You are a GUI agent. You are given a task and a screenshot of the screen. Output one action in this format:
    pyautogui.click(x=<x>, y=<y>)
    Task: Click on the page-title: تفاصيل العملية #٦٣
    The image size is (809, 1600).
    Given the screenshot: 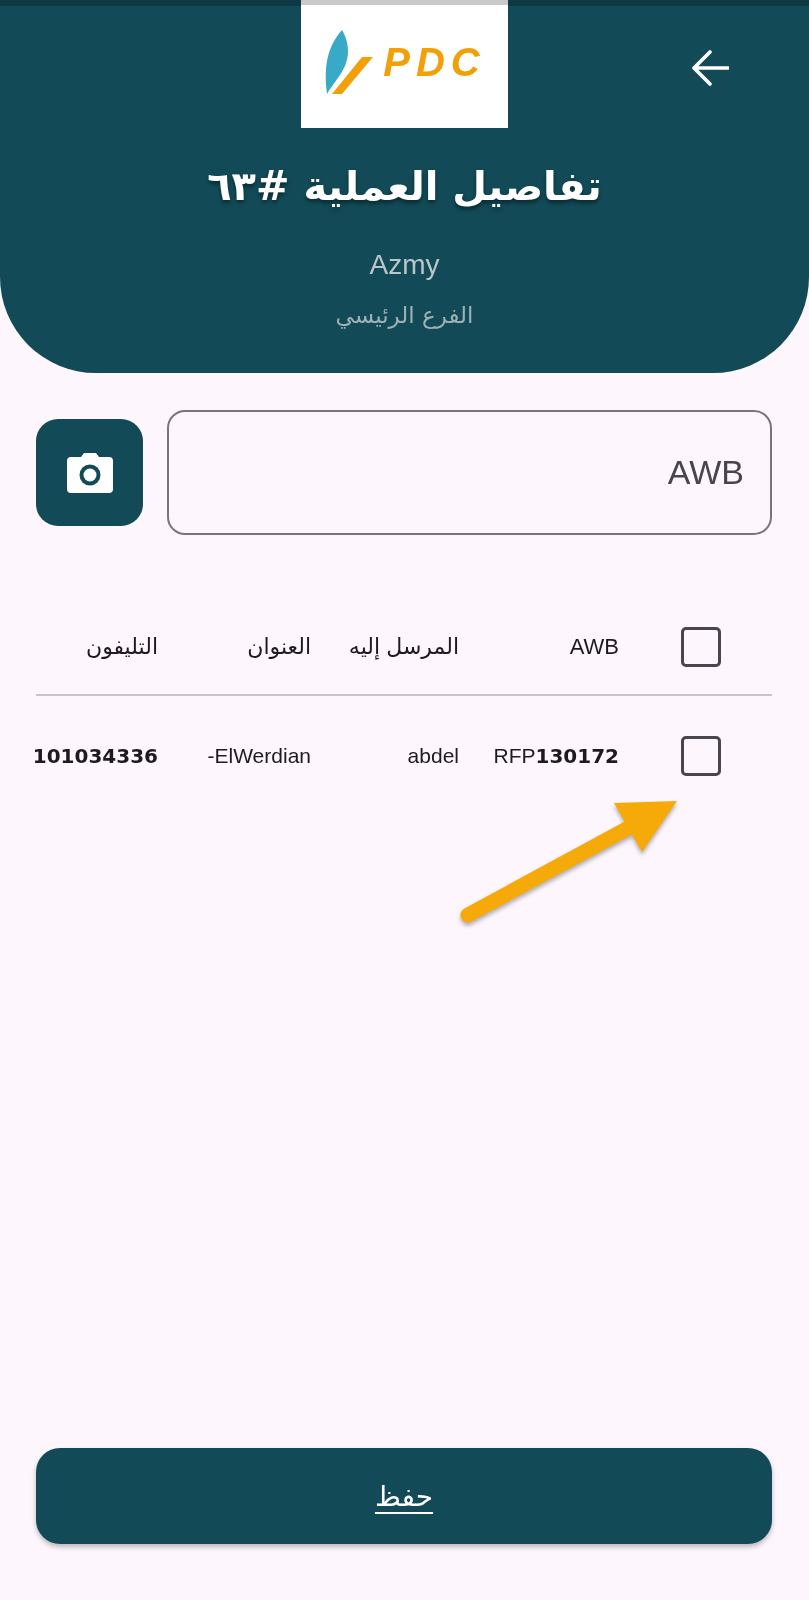 What is the action you would take?
    pyautogui.click(x=404, y=186)
    